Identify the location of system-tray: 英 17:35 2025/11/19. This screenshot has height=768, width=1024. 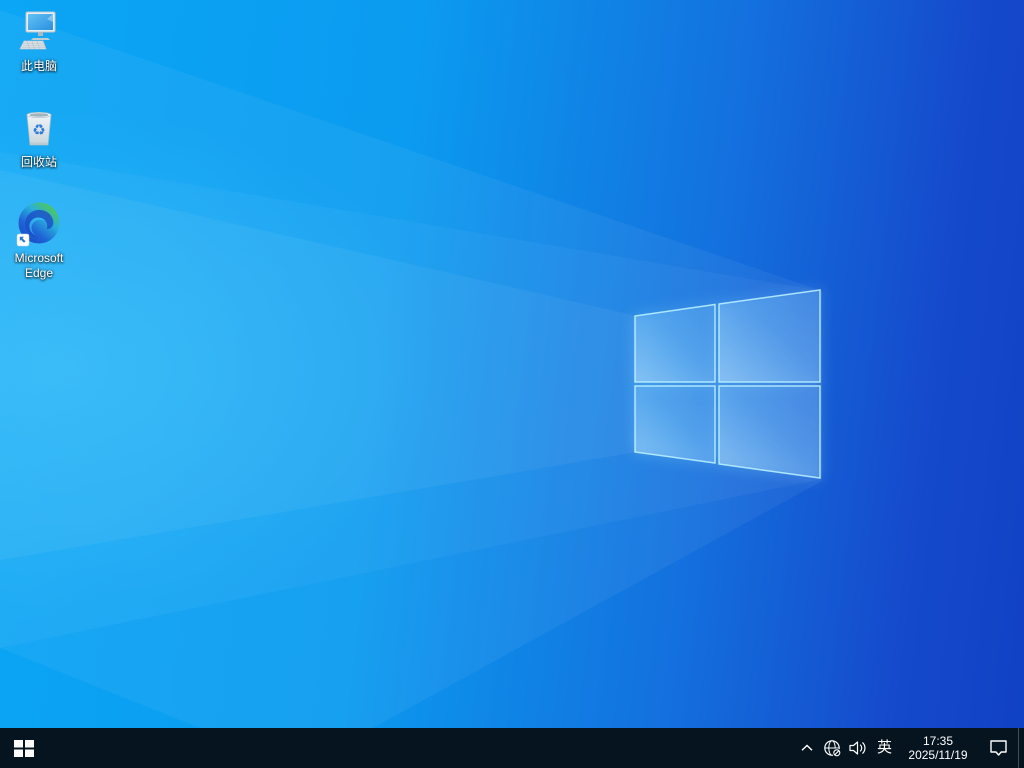
(909, 748).